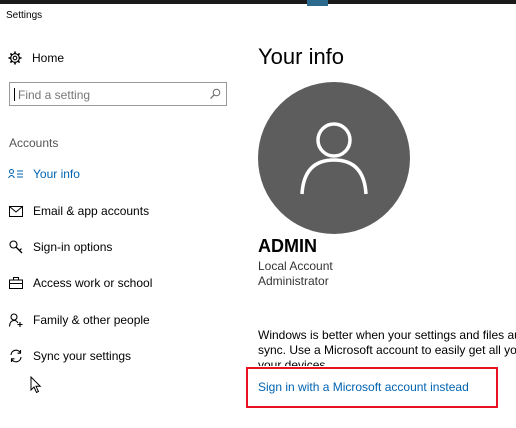  I want to click on home-label: Home, so click(48, 58).